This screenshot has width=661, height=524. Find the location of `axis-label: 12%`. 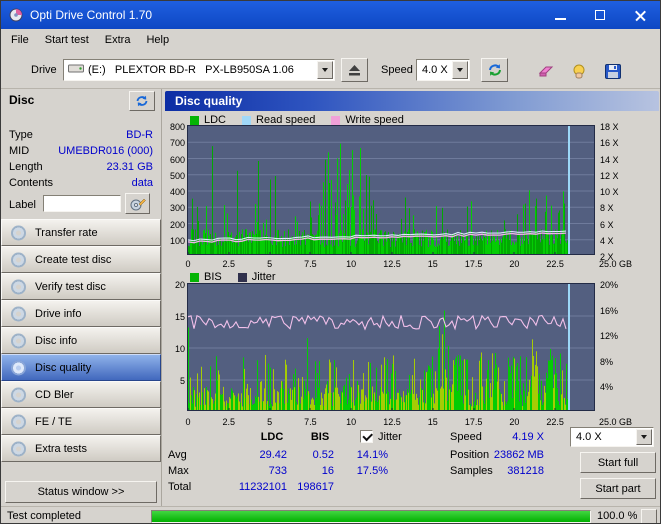

axis-label: 12% is located at coordinates (609, 336).